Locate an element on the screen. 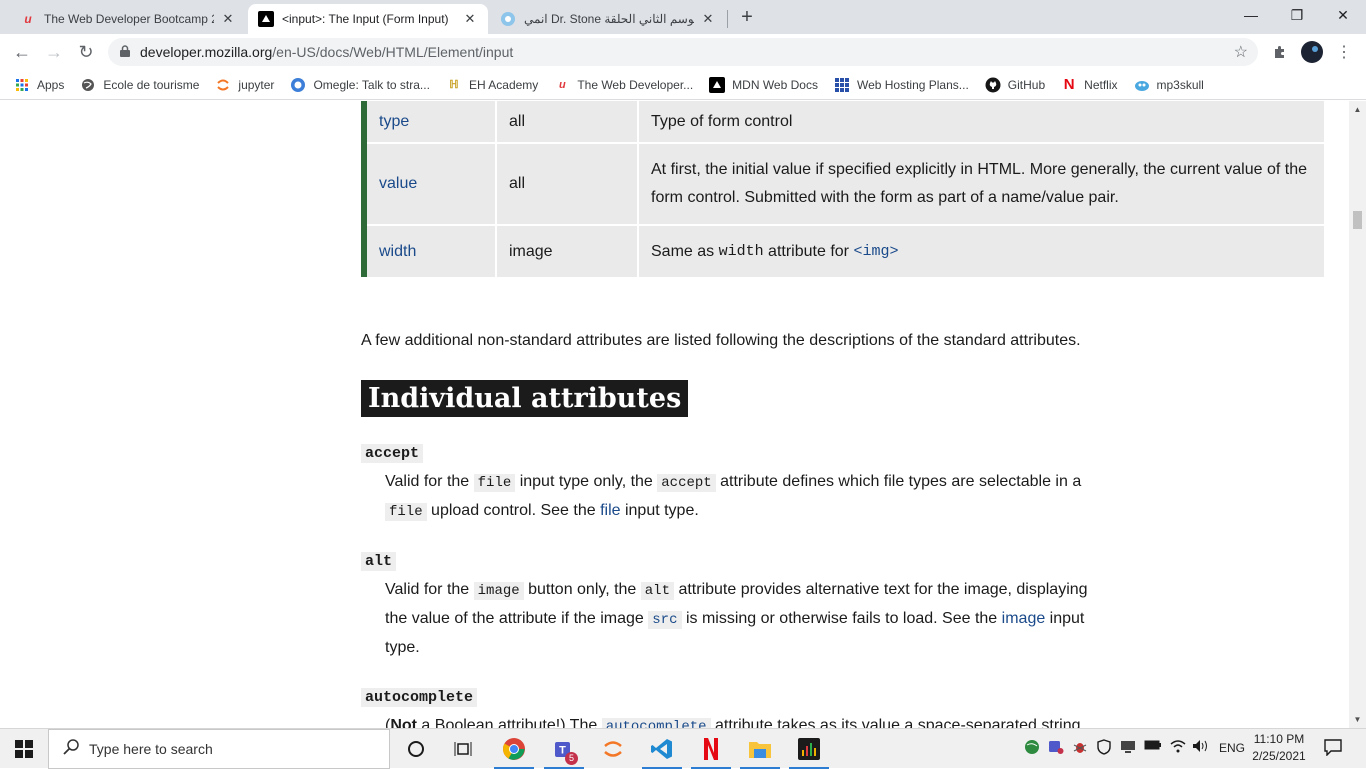  text: button only, the is located at coordinates (582, 589).